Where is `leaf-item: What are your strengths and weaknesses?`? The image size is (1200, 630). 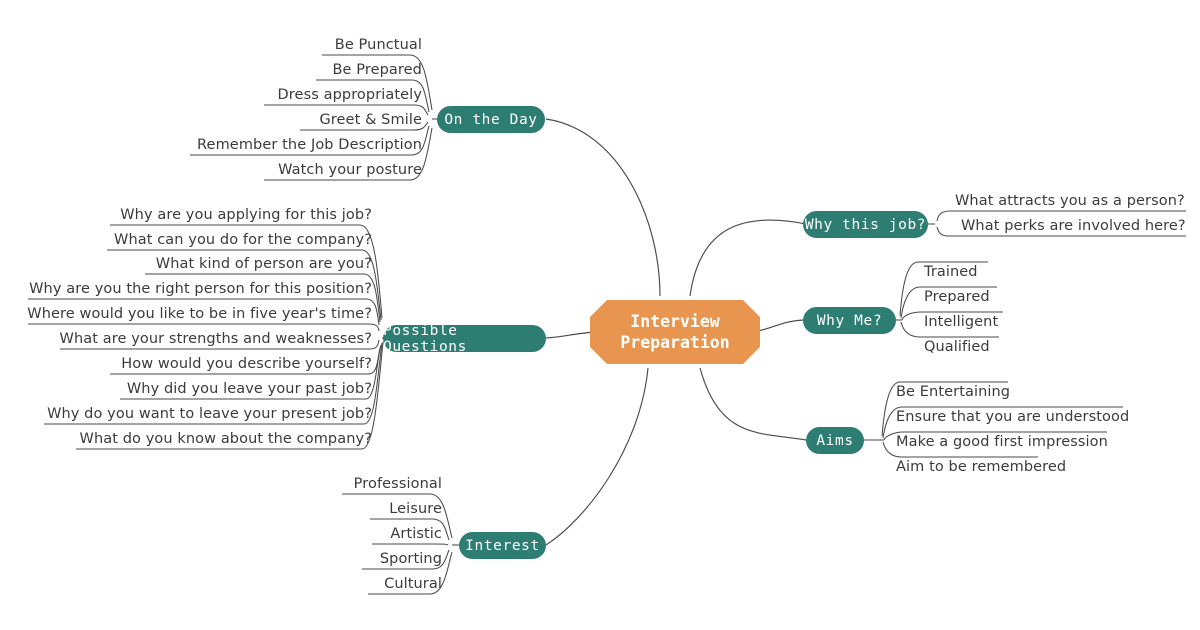 leaf-item: What are your strengths and weaknesses? is located at coordinates (196, 339).